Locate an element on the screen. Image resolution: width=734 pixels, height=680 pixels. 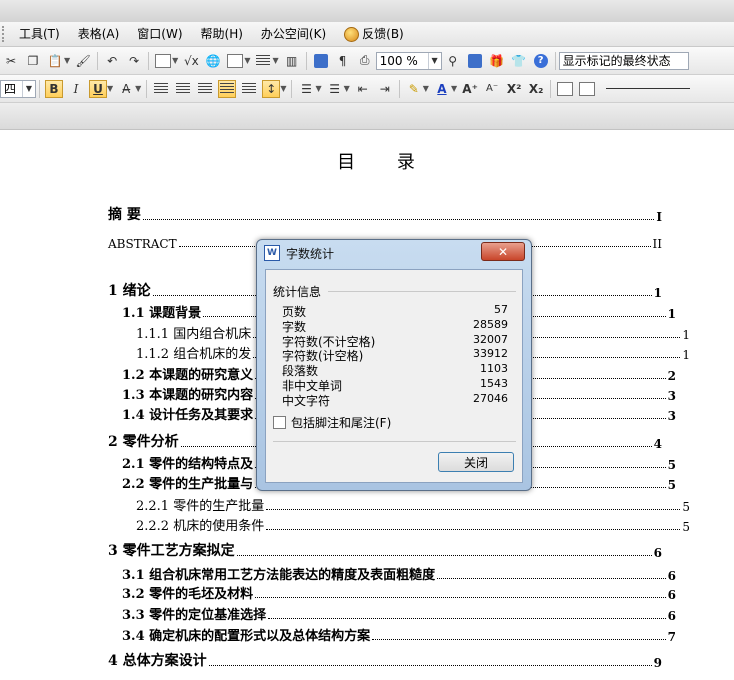
include-footnotes-checkbox: 包括脚注和尾注(F) is located at coordinates (332, 422).